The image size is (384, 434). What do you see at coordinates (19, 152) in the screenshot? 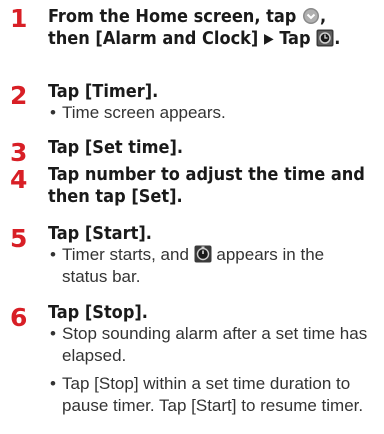
I see `step-number: 3` at bounding box center [19, 152].